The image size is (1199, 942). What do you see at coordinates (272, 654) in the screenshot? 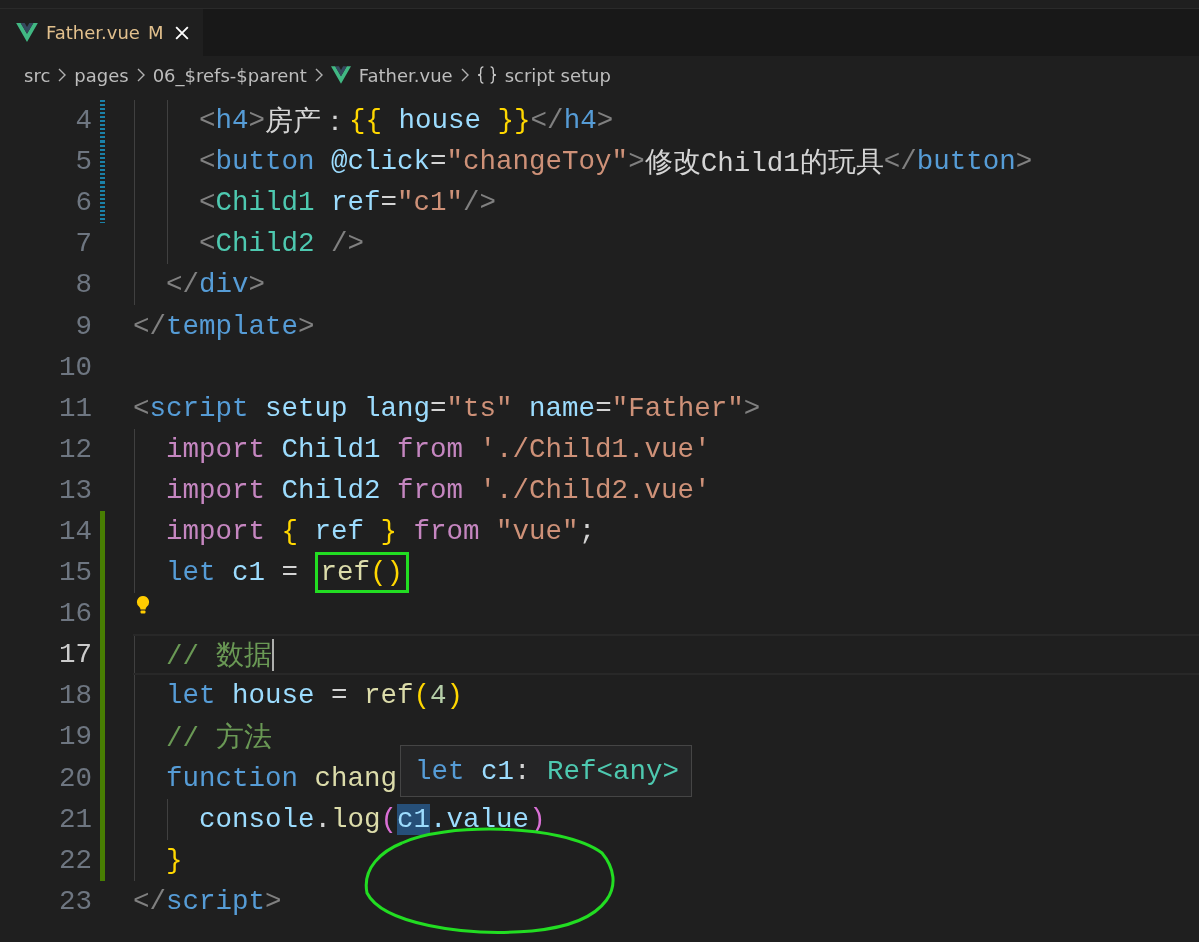
I see `text-cursor` at bounding box center [272, 654].